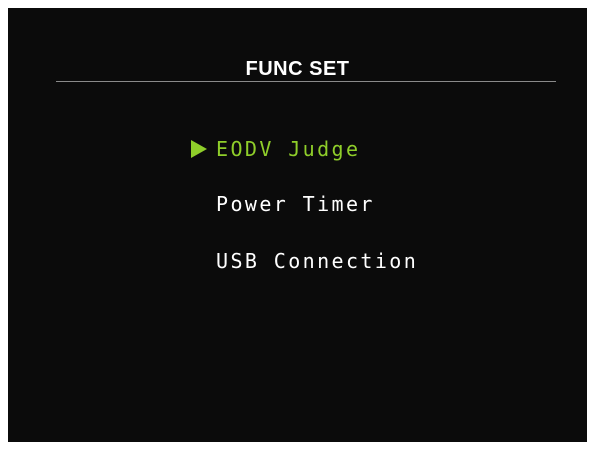  What do you see at coordinates (203, 149) in the screenshot?
I see `play-triangle-icon` at bounding box center [203, 149].